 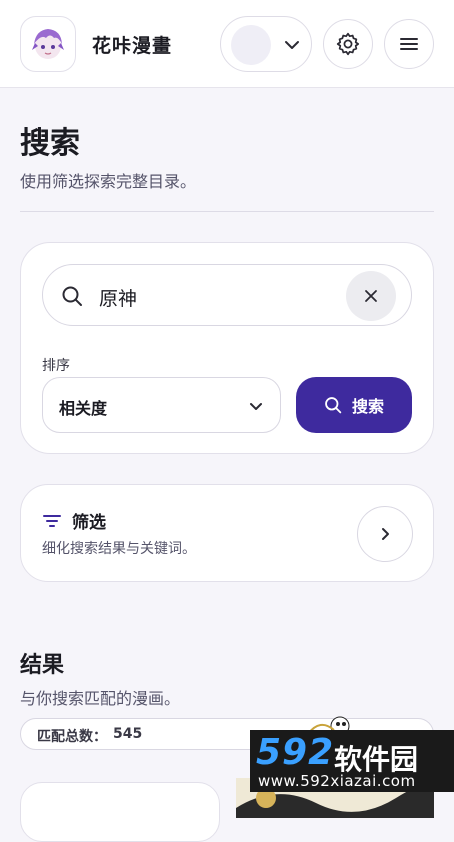 I want to click on top-bar: 花咔漫畫, so click(x=227, y=44).